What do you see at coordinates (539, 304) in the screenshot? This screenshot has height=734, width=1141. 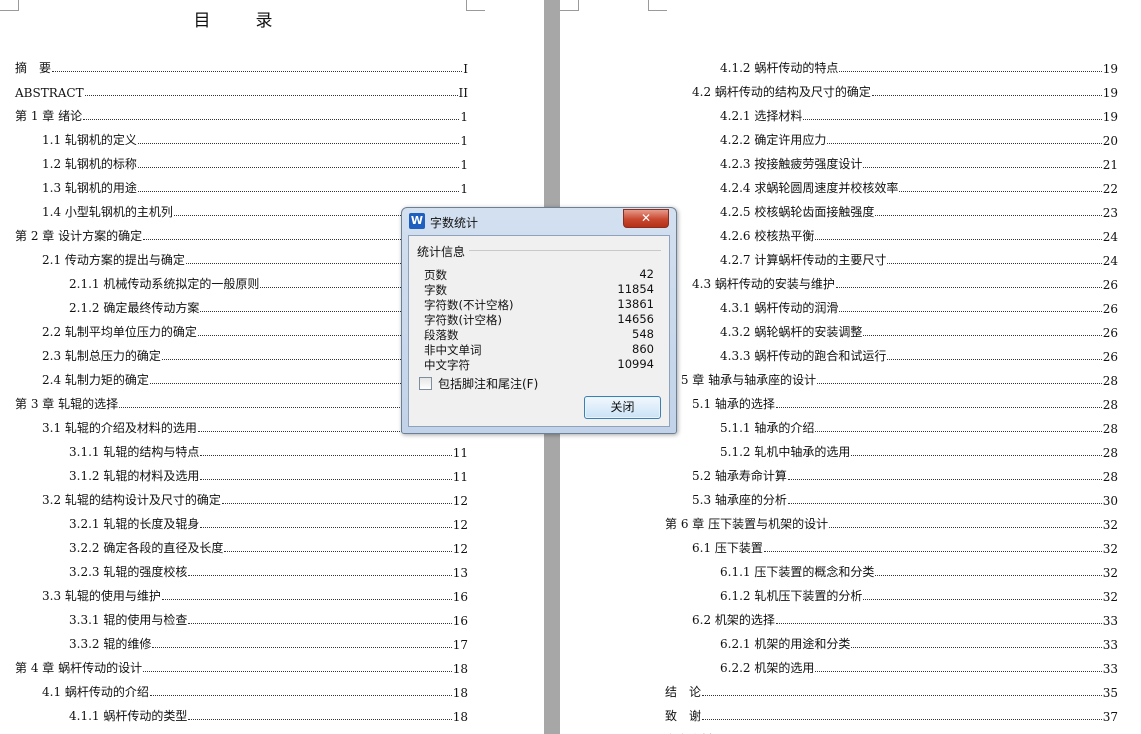 I see `stat-row: 字符数(不计空格) 13861` at bounding box center [539, 304].